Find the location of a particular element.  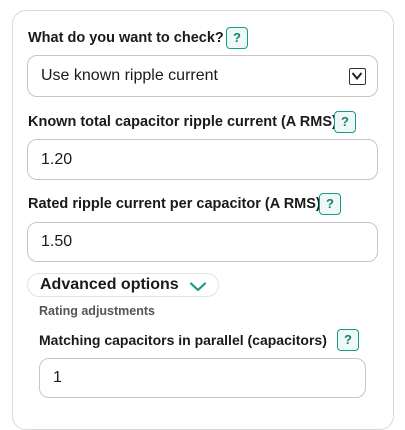

rating-adjustments-heading: Rating adjustments is located at coordinates (97, 311).